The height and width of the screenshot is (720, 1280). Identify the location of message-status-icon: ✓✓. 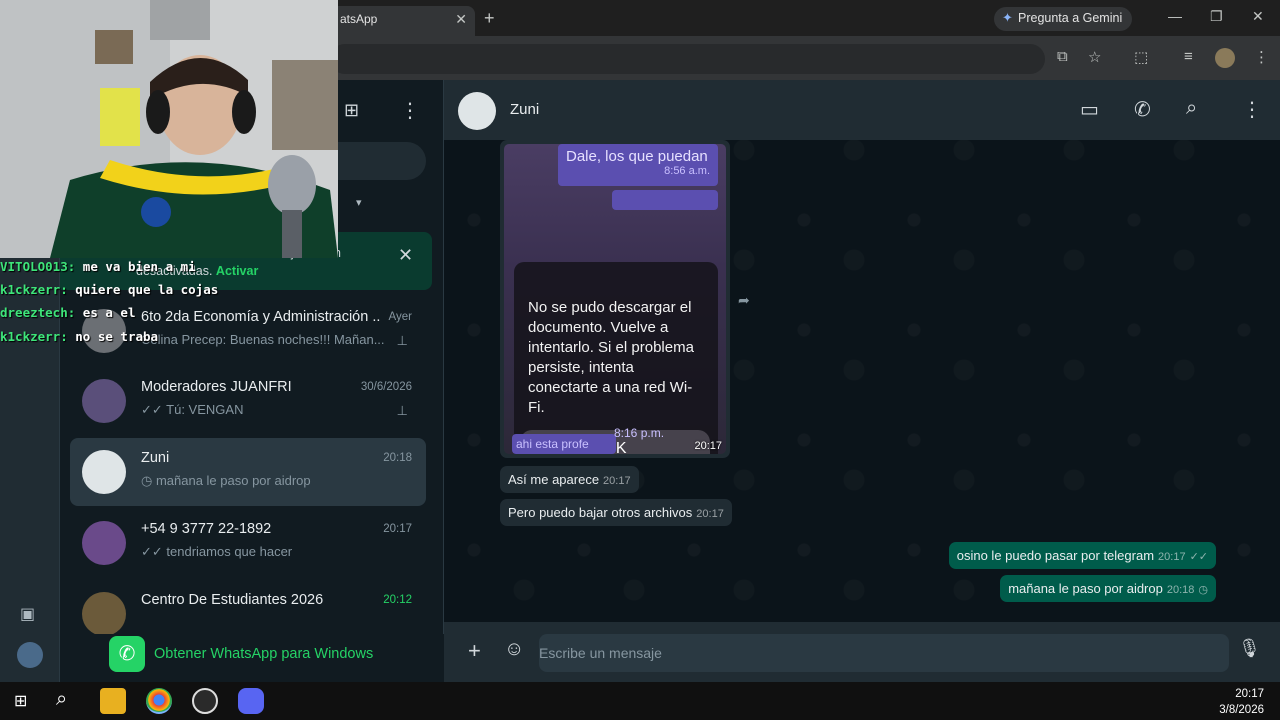
(1198, 557).